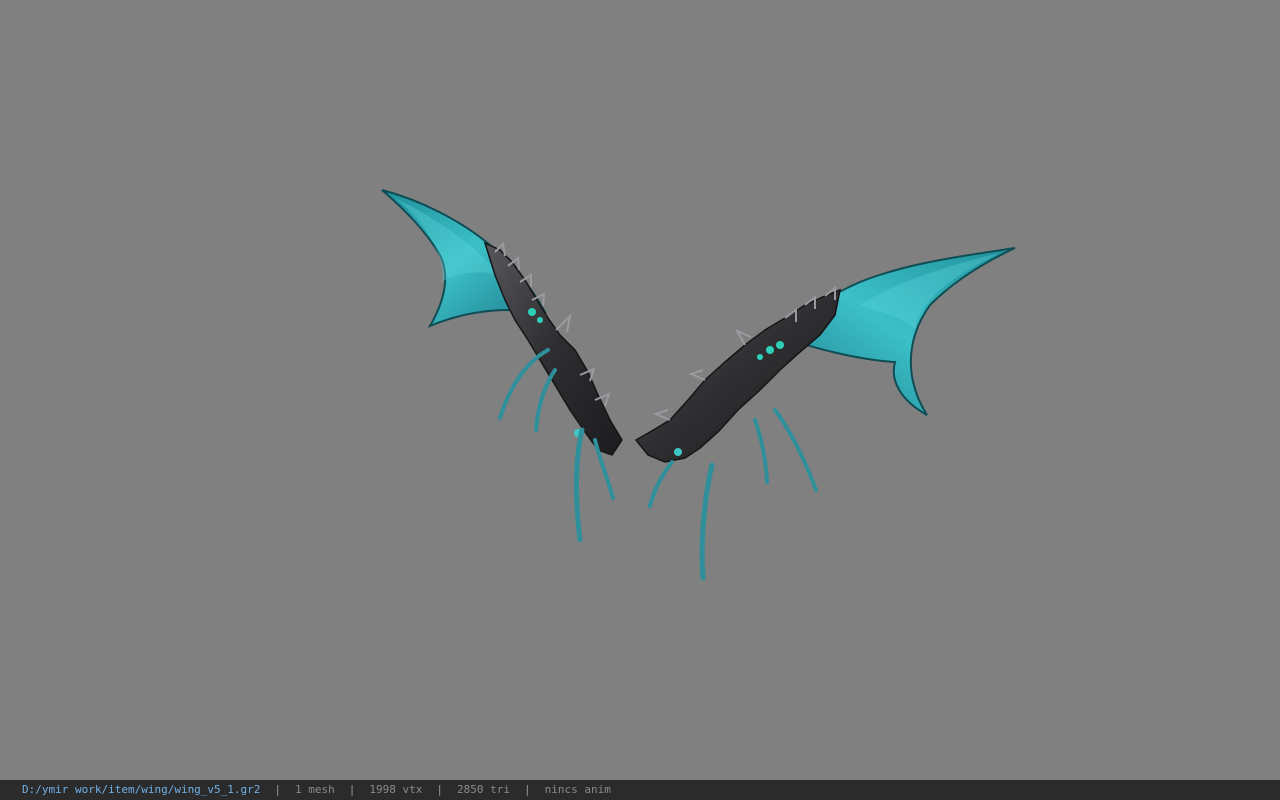 Image resolution: width=1280 pixels, height=800 pixels. What do you see at coordinates (579, 485) in the screenshot?
I see `left-wing-tendril` at bounding box center [579, 485].